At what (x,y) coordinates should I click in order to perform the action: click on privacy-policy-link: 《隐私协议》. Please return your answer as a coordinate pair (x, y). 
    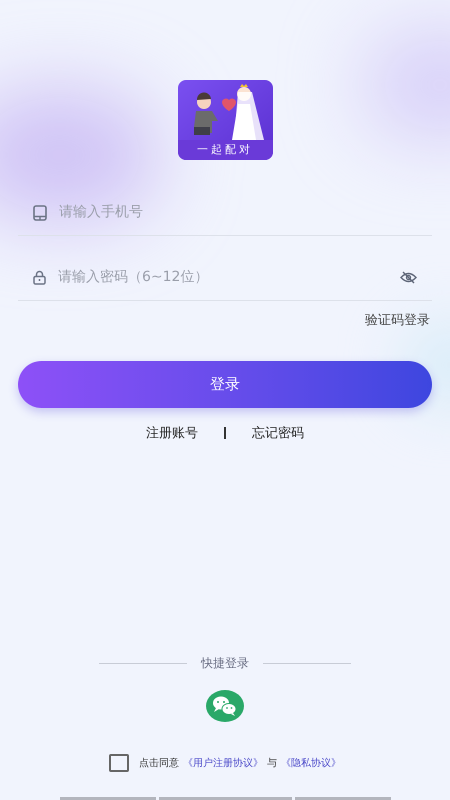
    Looking at the image, I should click on (311, 763).